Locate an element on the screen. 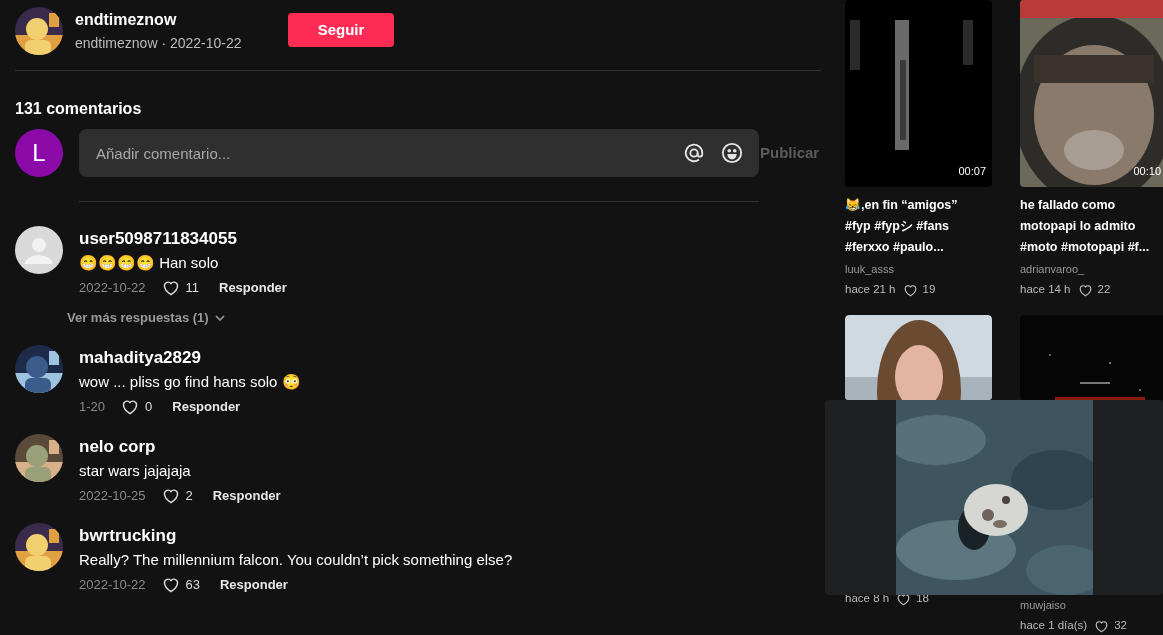  video-duration: 00:07 is located at coordinates (972, 171).